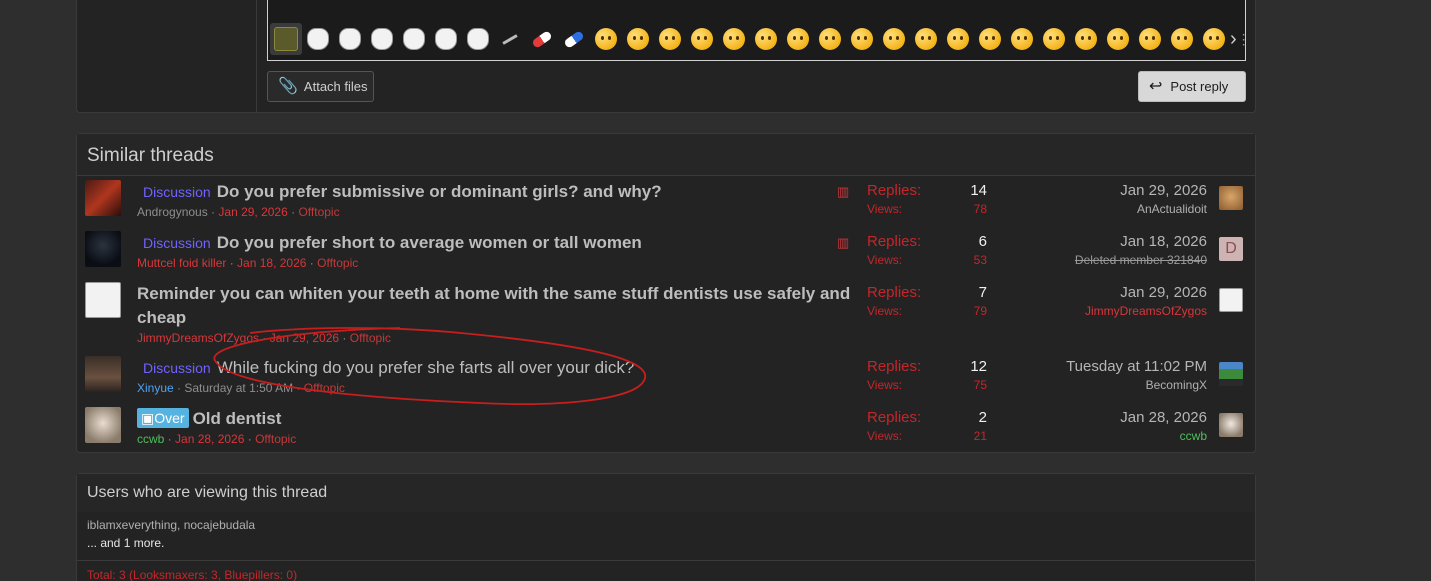 The image size is (1431, 581). I want to click on thread-author: Muttcel foid killer, so click(181, 263).